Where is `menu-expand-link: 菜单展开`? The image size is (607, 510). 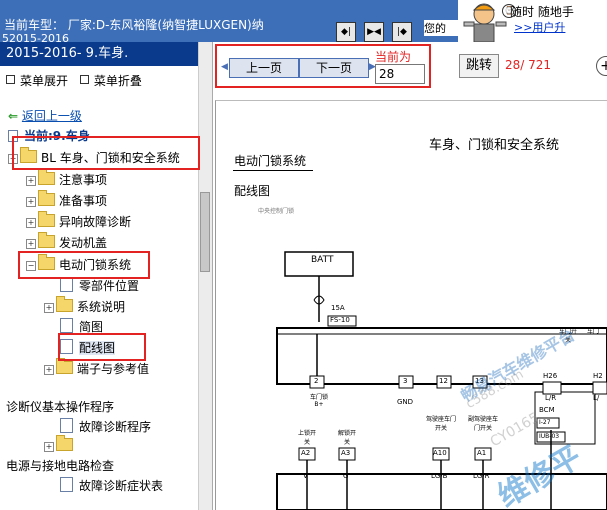 menu-expand-link: 菜单展开 is located at coordinates (44, 81).